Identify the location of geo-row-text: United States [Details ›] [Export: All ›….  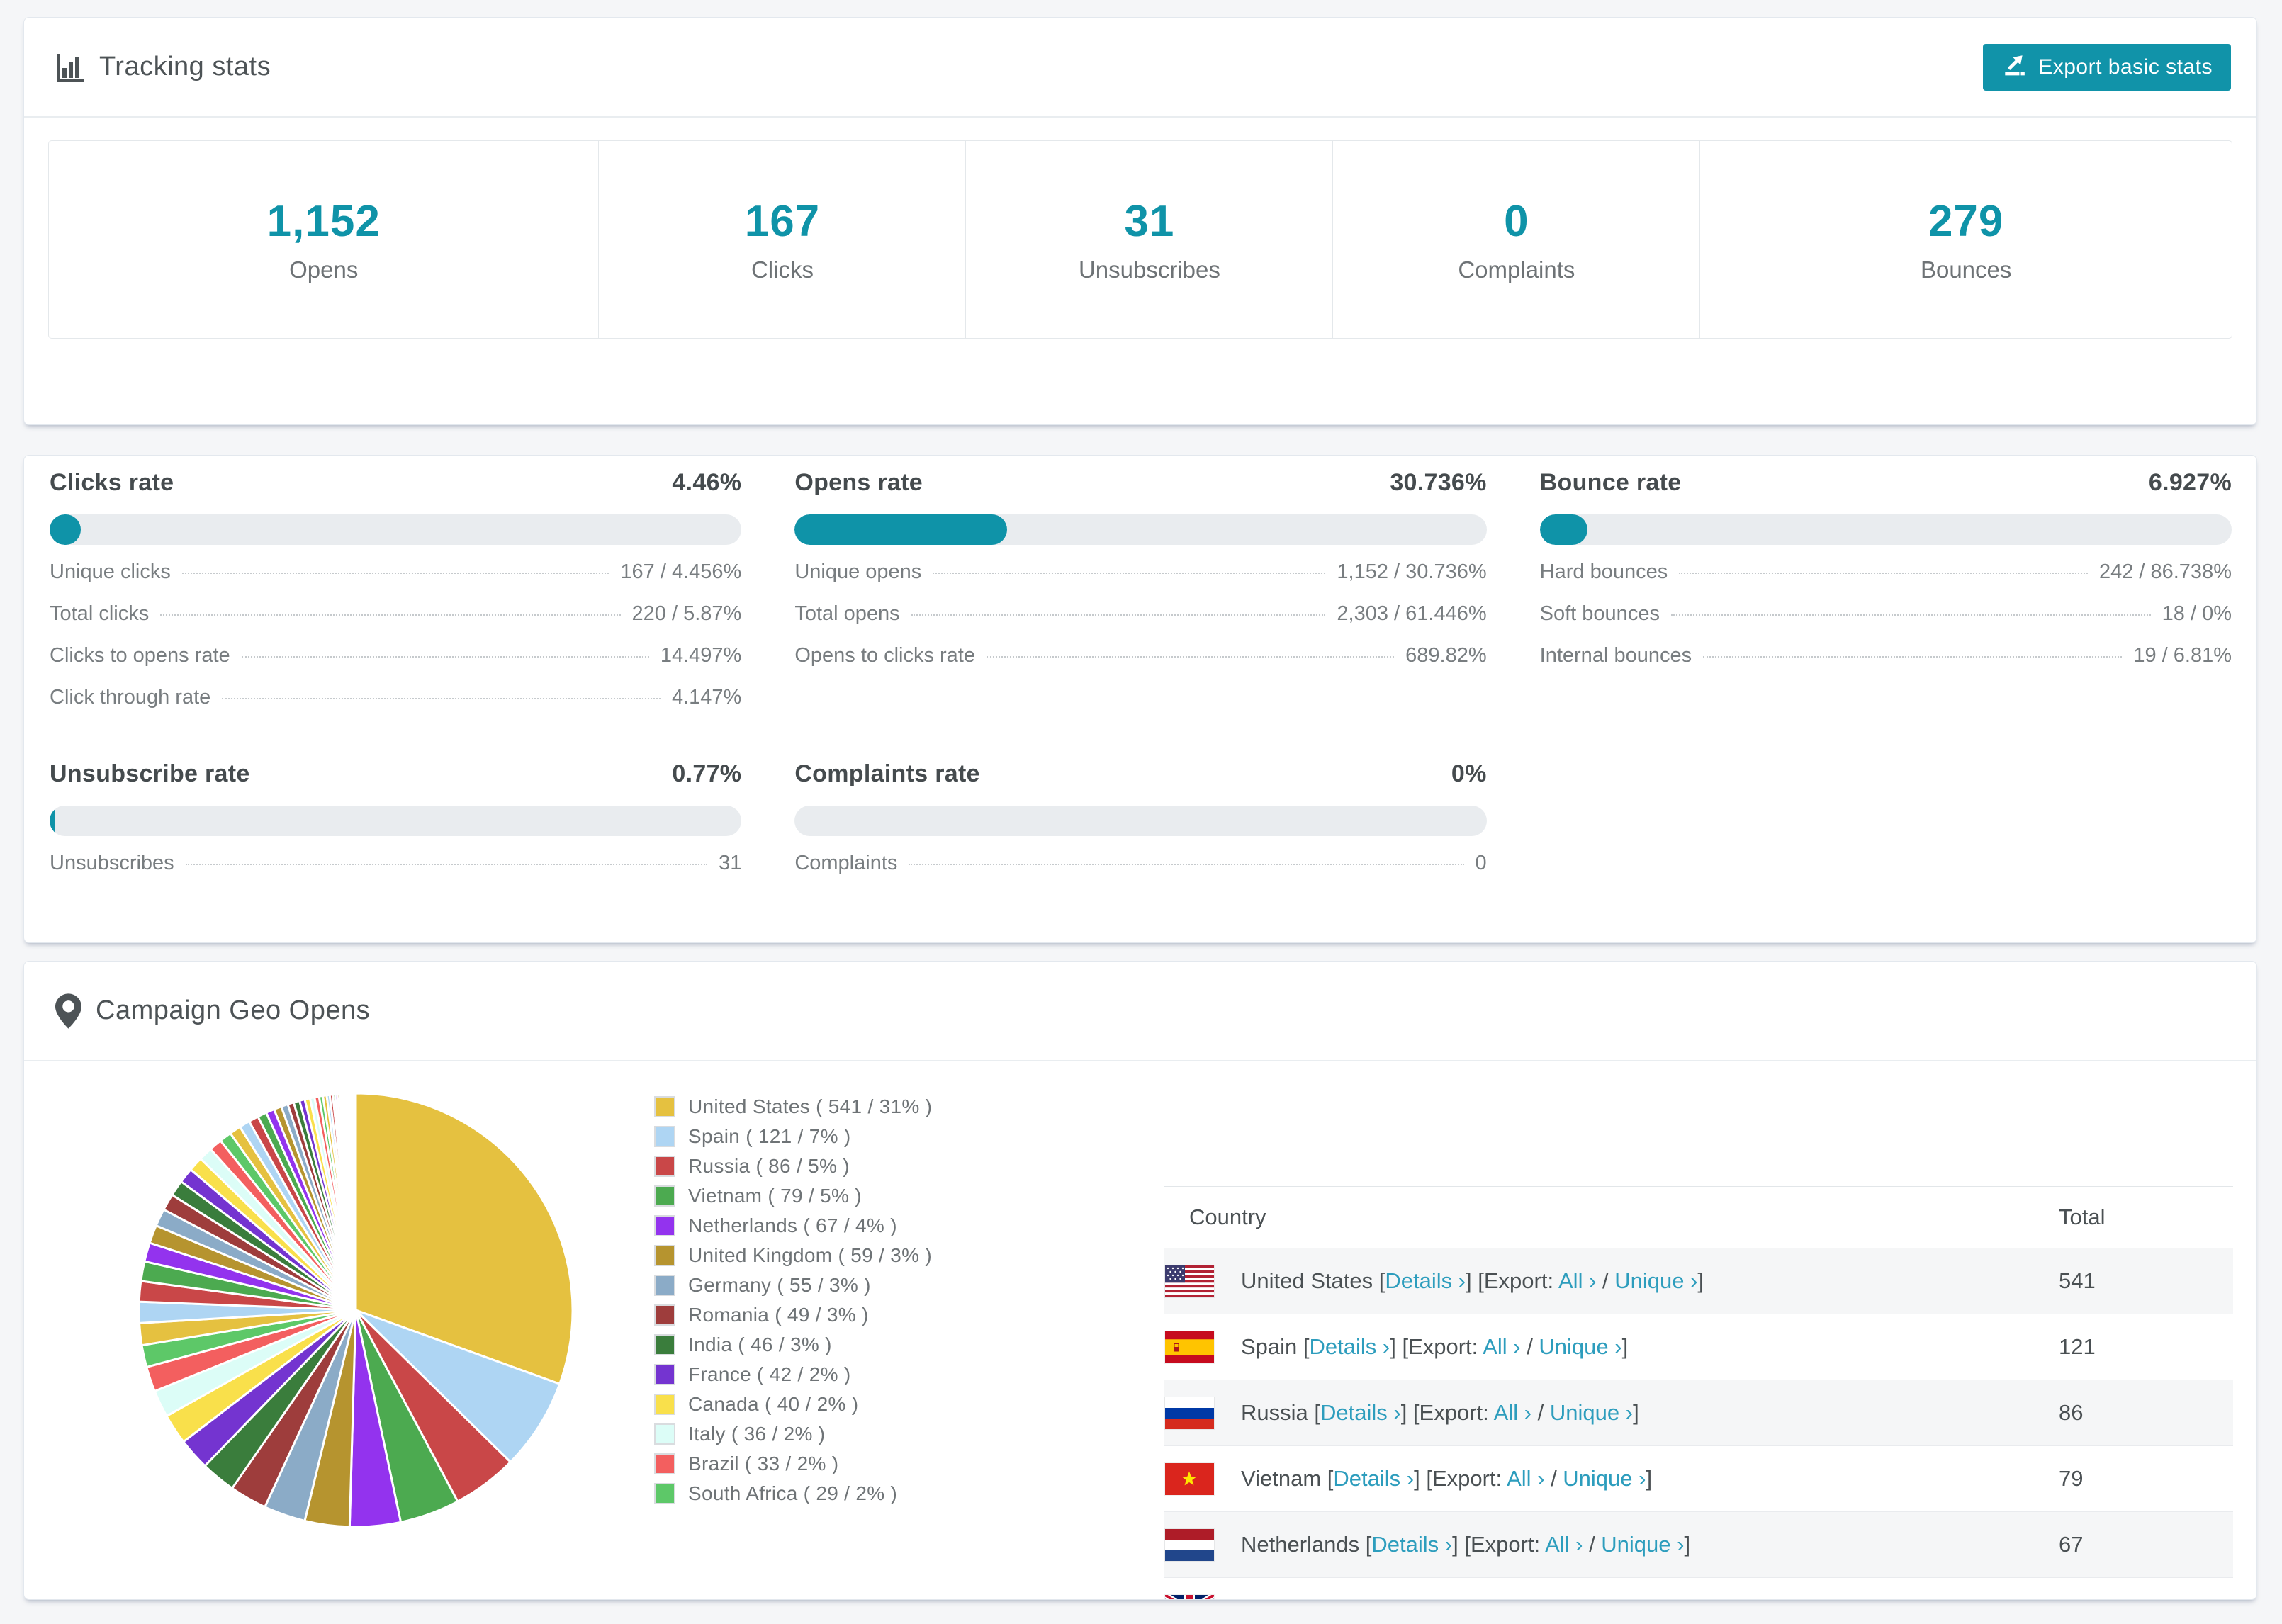
(1473, 1281).